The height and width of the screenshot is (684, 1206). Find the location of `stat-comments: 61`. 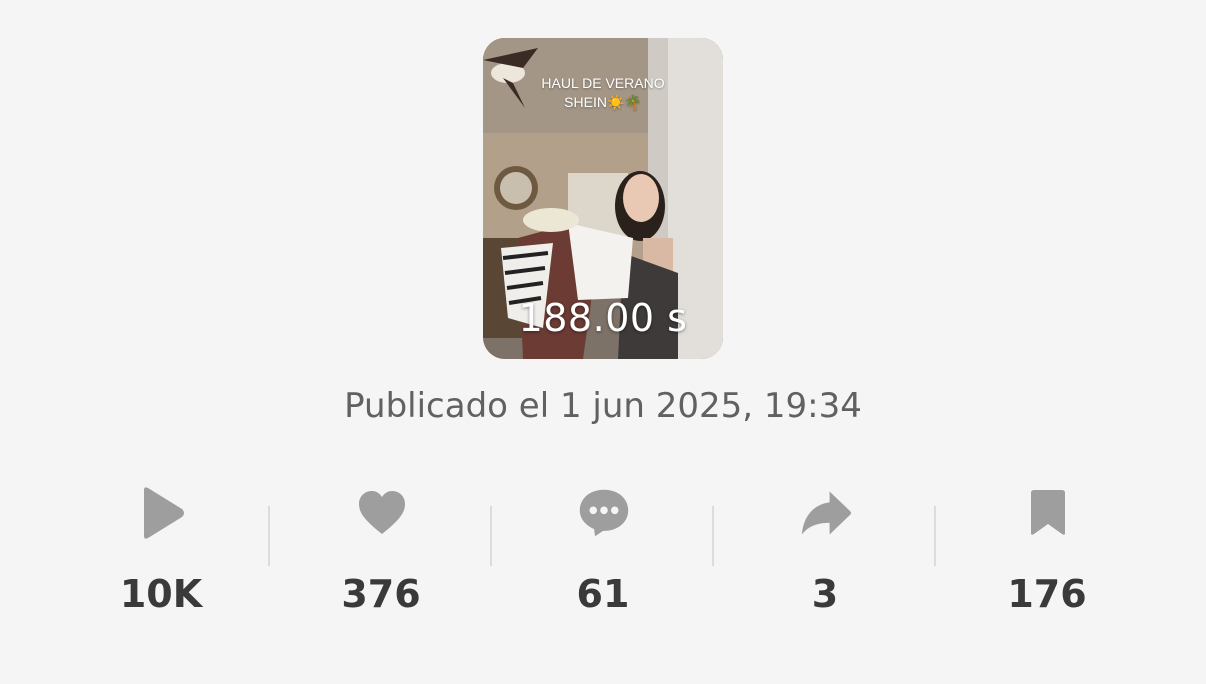

stat-comments: 61 is located at coordinates (603, 550).